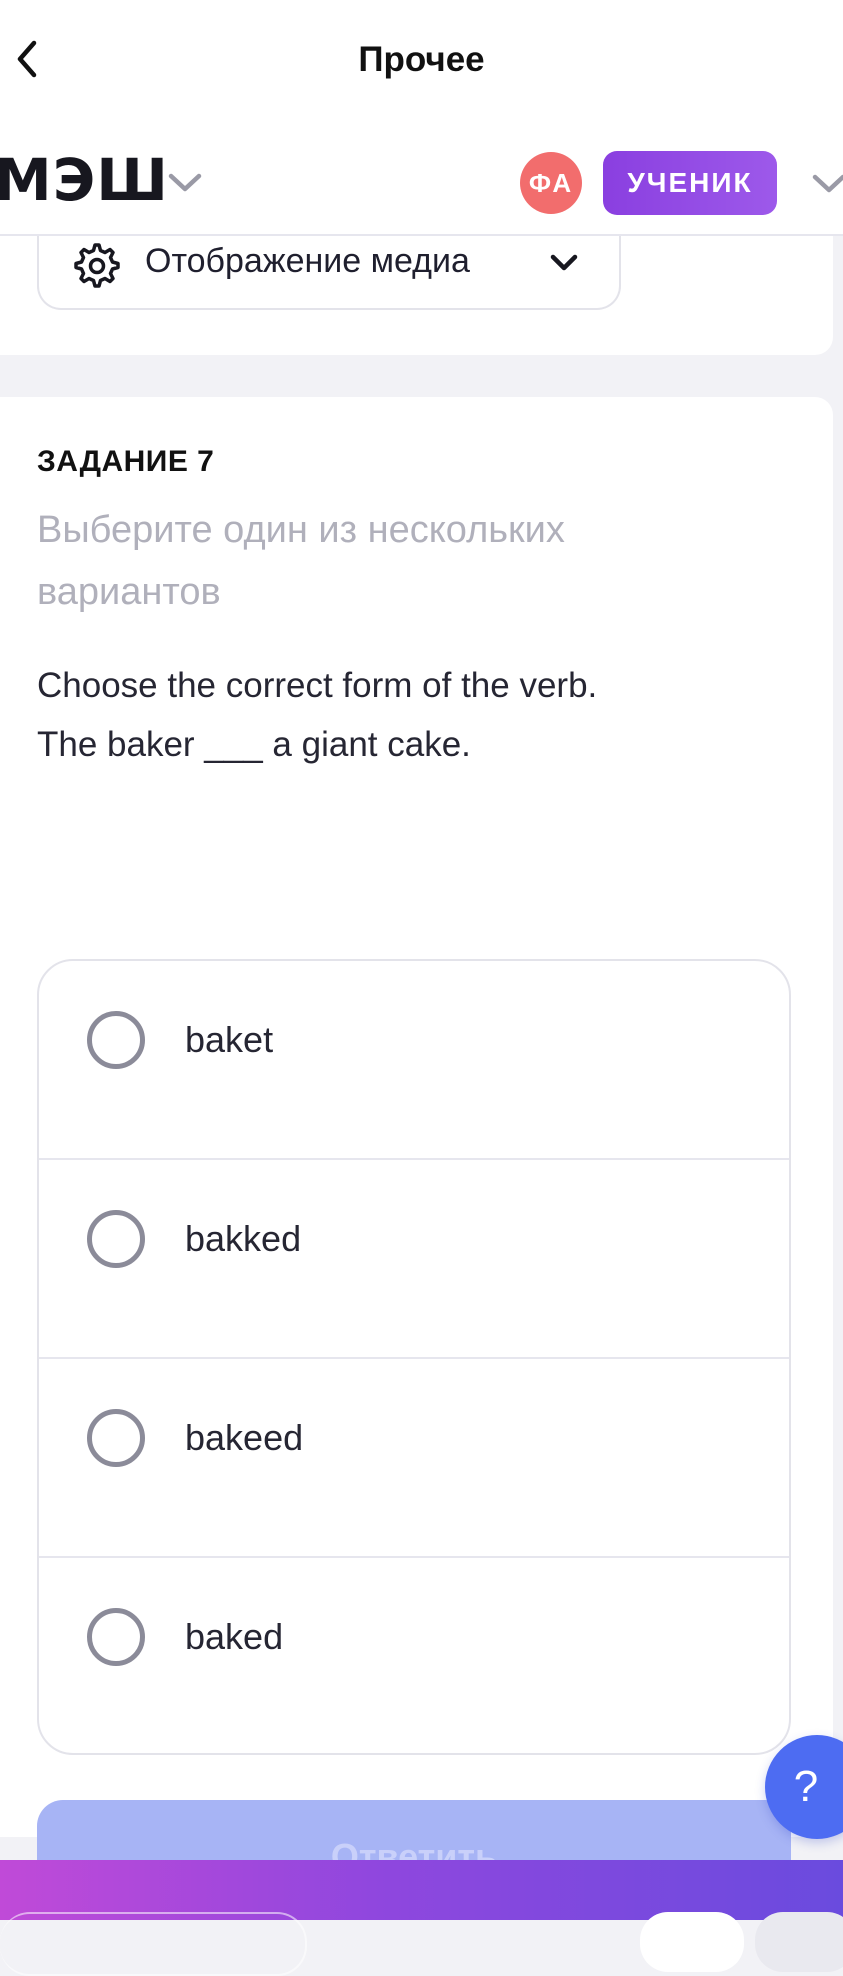 This screenshot has width=843, height=1976. I want to click on option-baket: baket, so click(414, 1060).